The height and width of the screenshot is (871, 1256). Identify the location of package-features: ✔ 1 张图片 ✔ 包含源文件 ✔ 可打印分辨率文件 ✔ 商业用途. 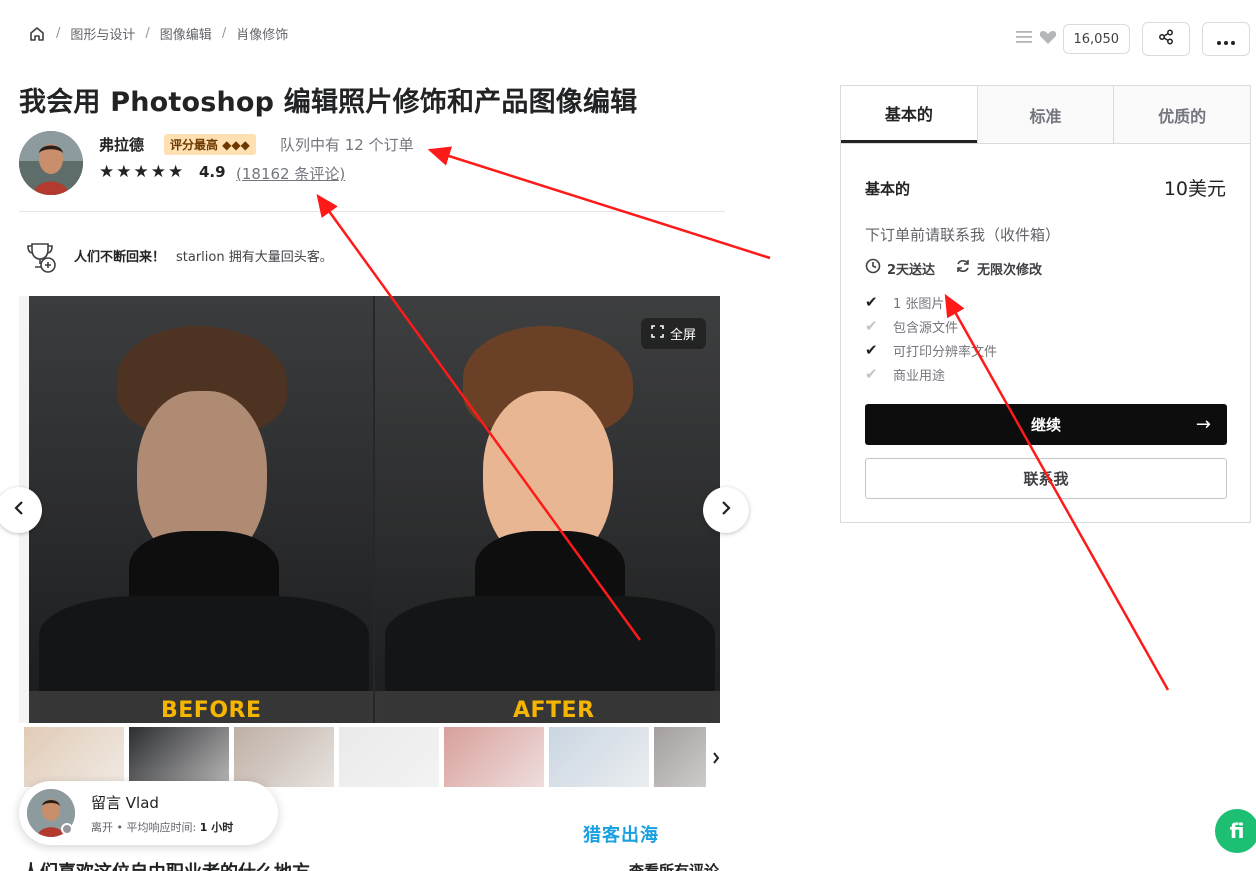
(931, 338).